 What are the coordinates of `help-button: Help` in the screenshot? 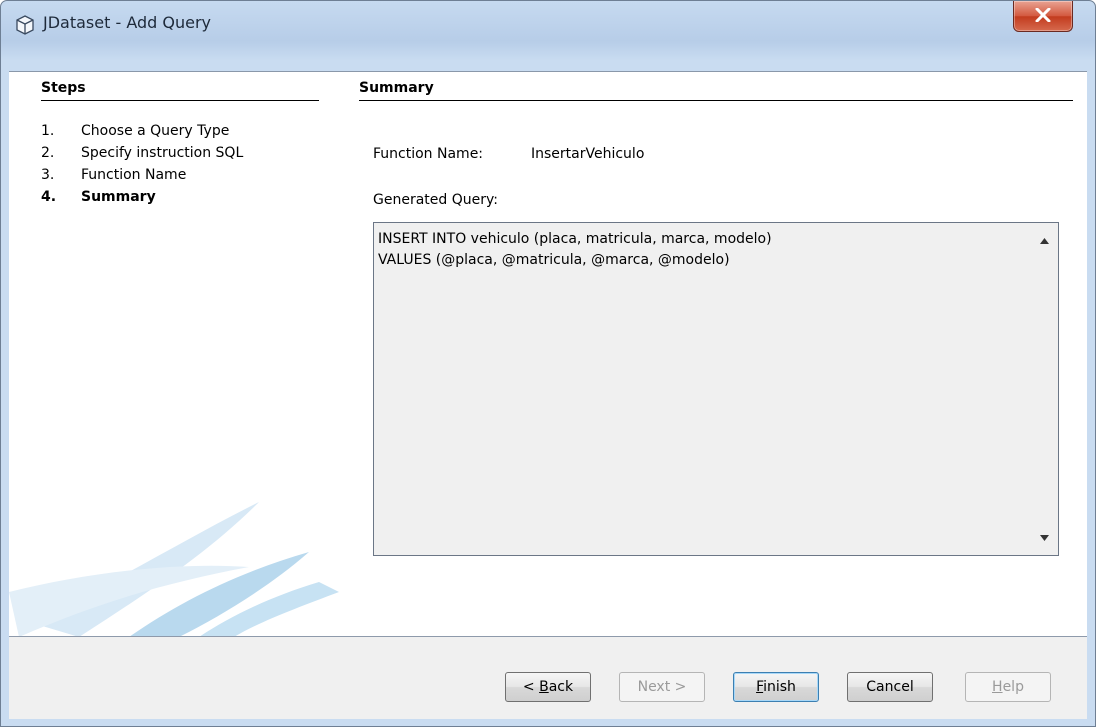 It's located at (1008, 687).